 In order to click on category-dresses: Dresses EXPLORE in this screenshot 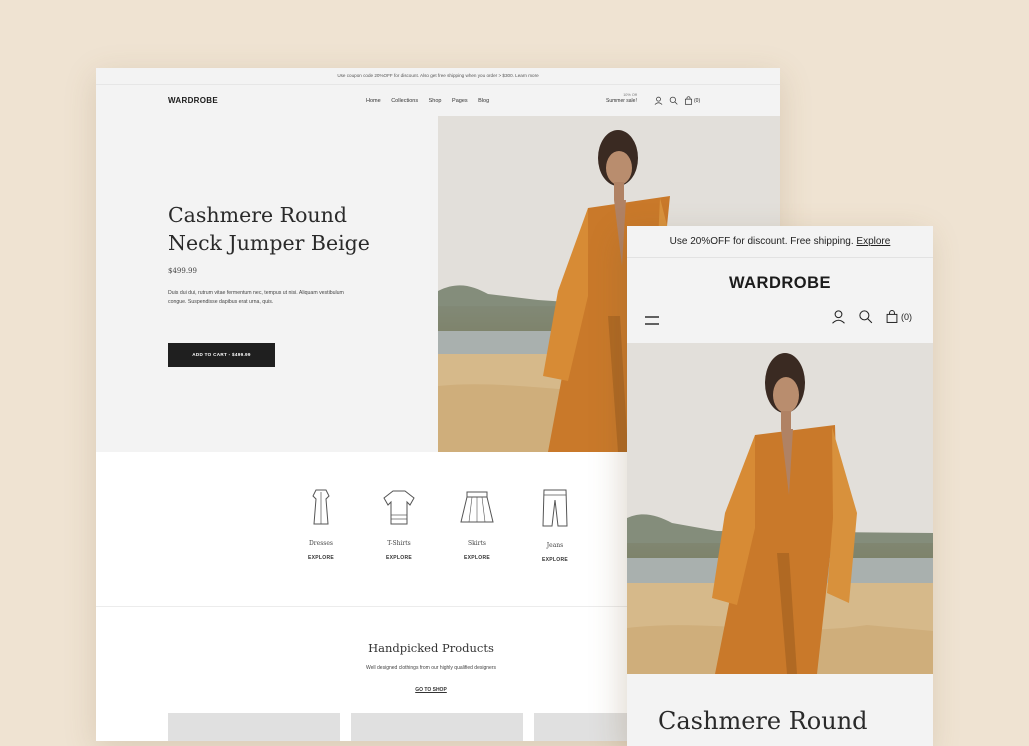, I will do `click(321, 524)`.